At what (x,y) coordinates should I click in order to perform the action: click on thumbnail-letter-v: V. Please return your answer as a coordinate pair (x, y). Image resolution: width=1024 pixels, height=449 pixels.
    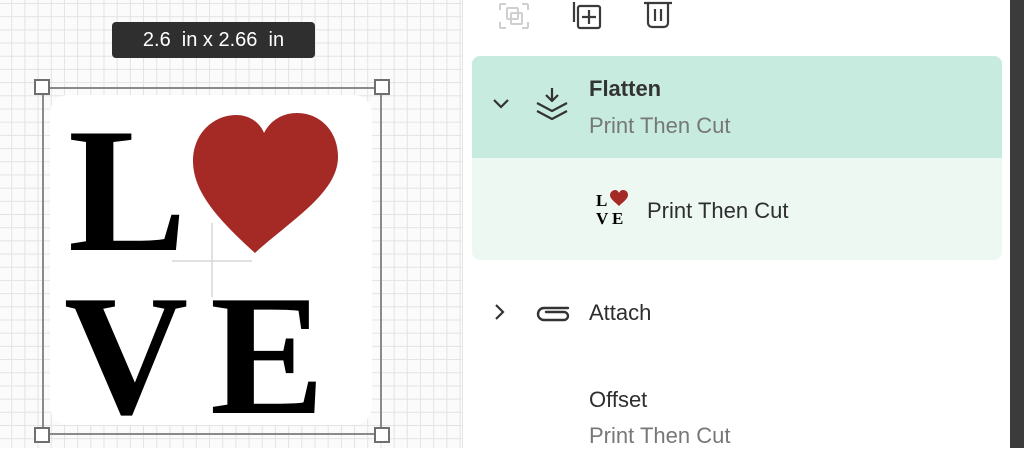
    Looking at the image, I should click on (602, 217).